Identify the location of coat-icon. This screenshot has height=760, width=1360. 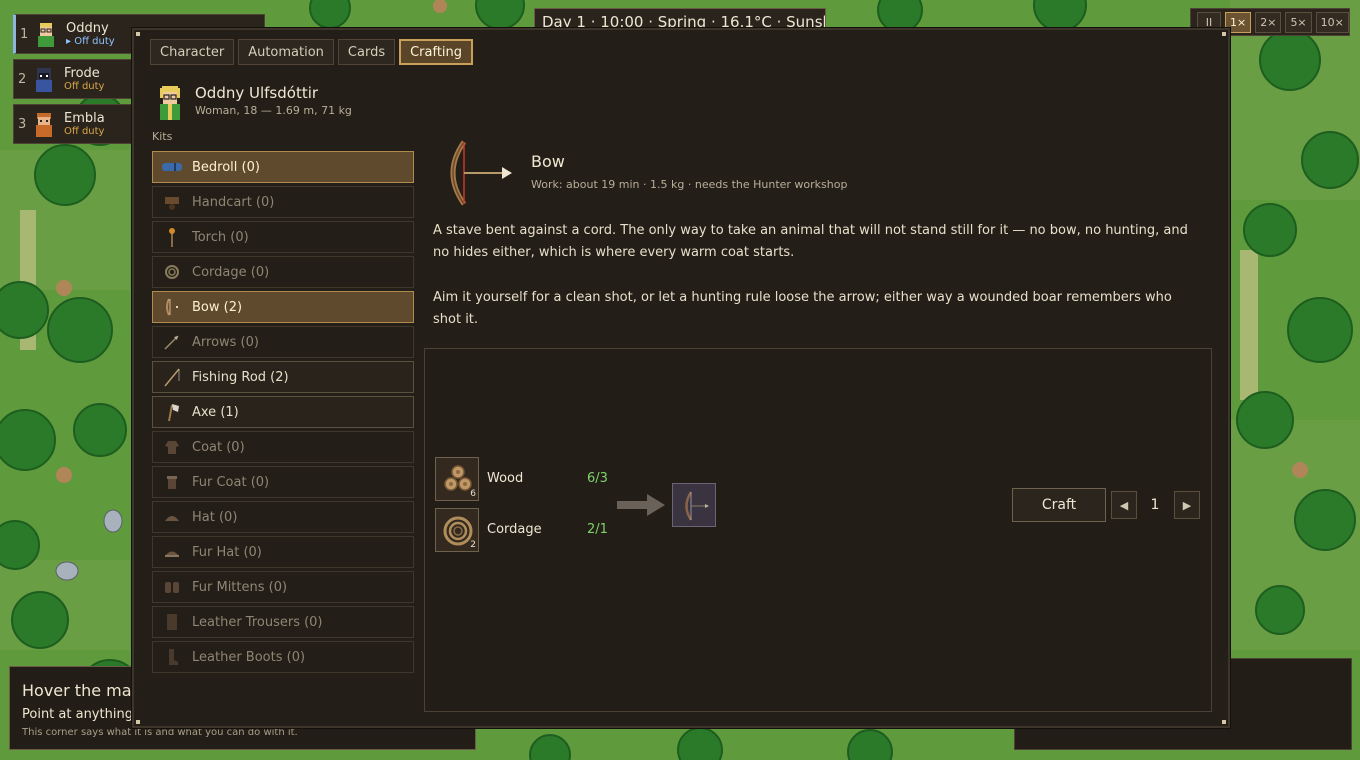
(172, 447).